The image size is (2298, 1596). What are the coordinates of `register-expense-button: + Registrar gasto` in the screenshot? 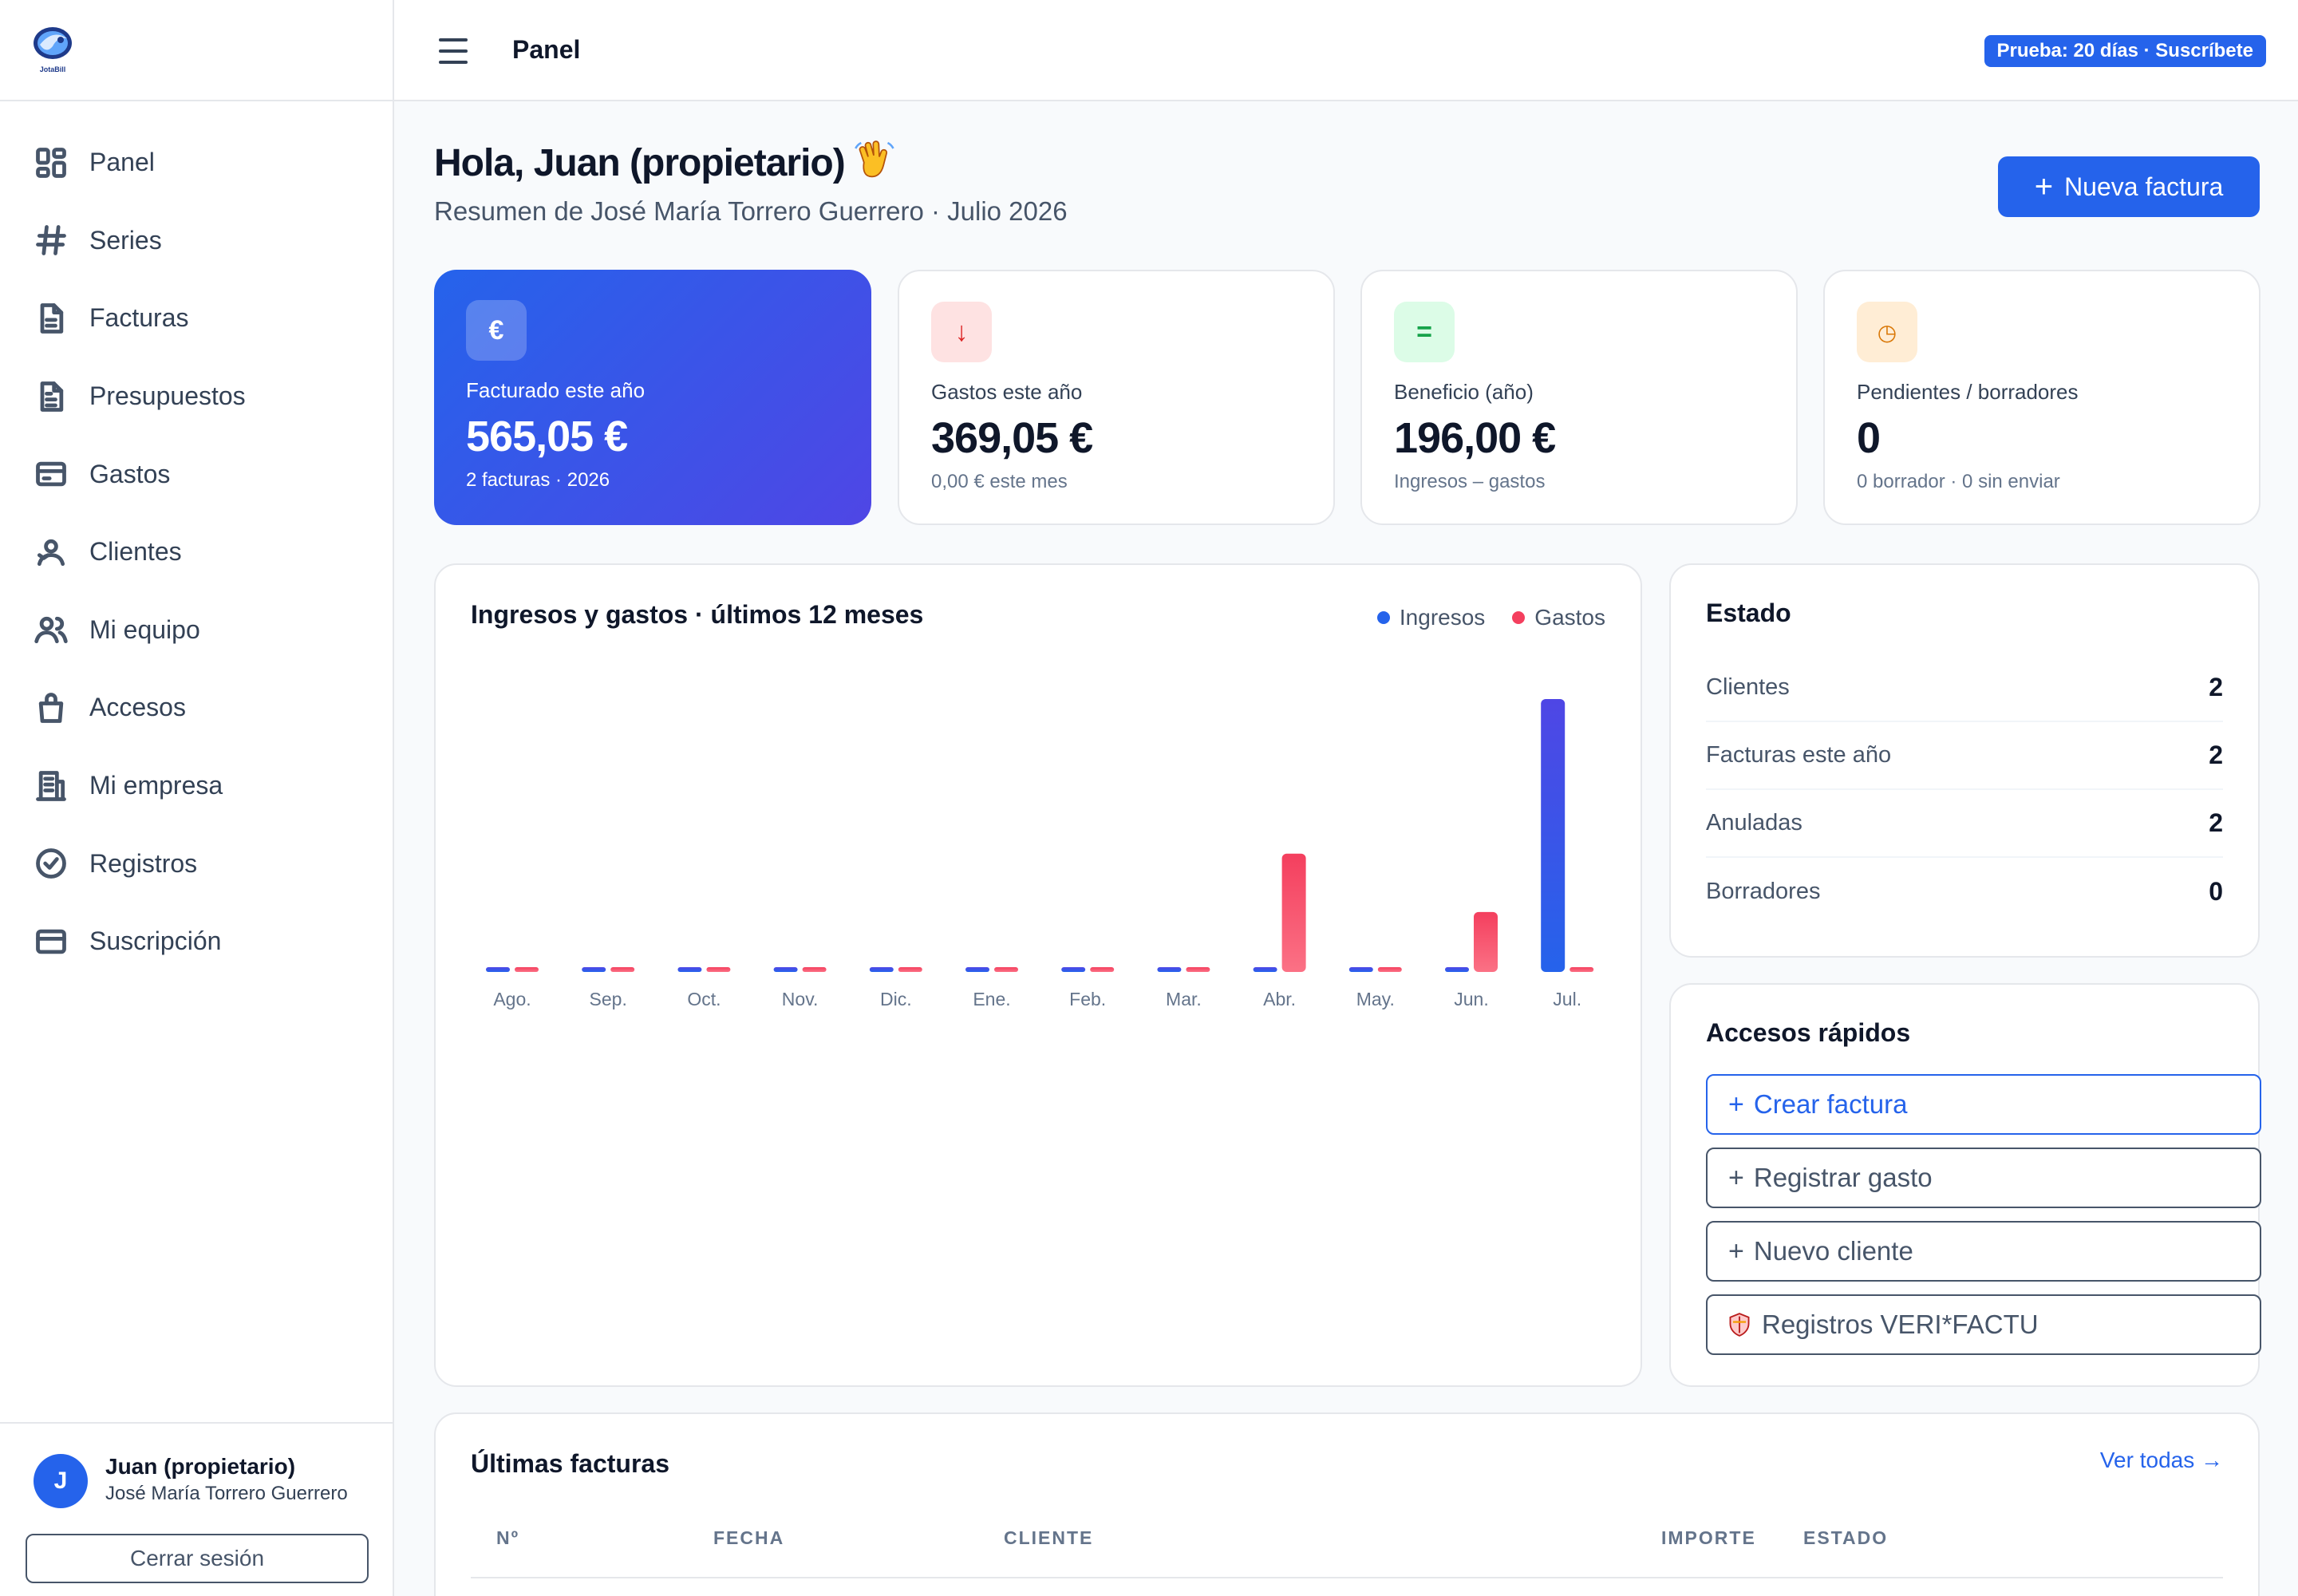 It's located at (1984, 1178).